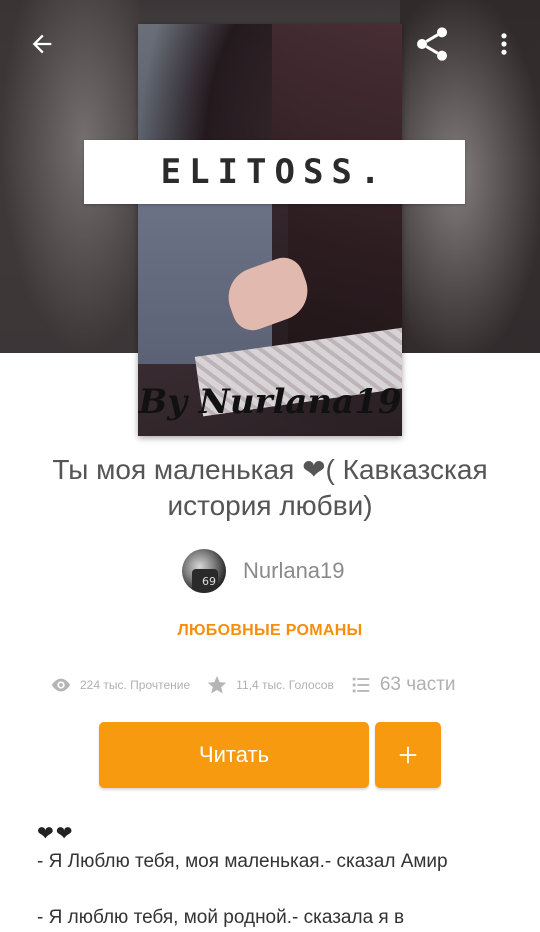  I want to click on votes-stat: 11,4 тыс. Голосов, so click(270, 685).